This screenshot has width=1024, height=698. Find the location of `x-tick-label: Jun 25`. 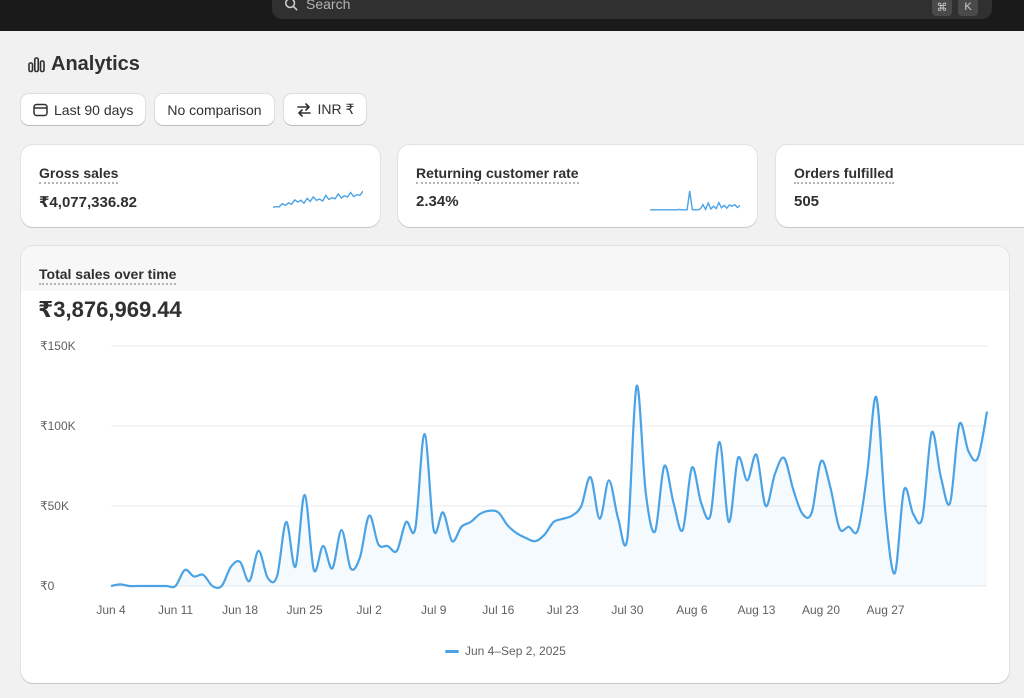

x-tick-label: Jun 25 is located at coordinates (305, 610).